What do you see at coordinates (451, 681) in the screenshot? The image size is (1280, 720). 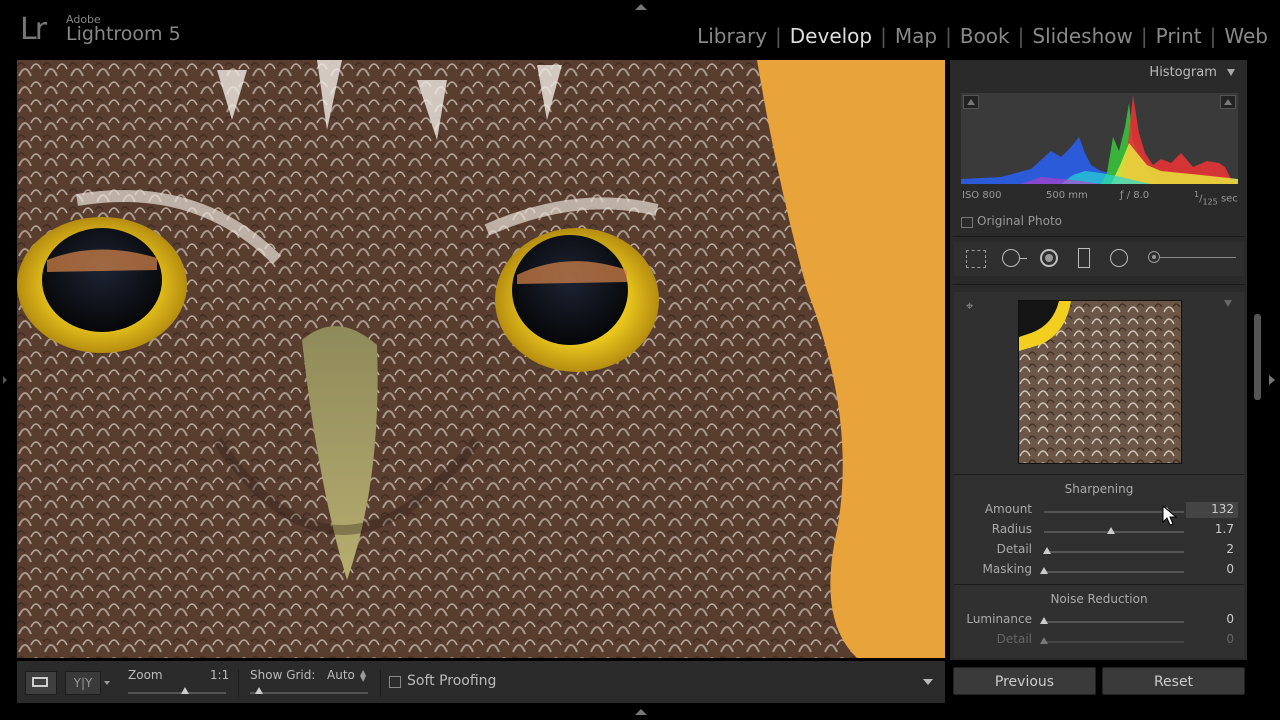 I see `soft-proofing-label: Soft Proofing` at bounding box center [451, 681].